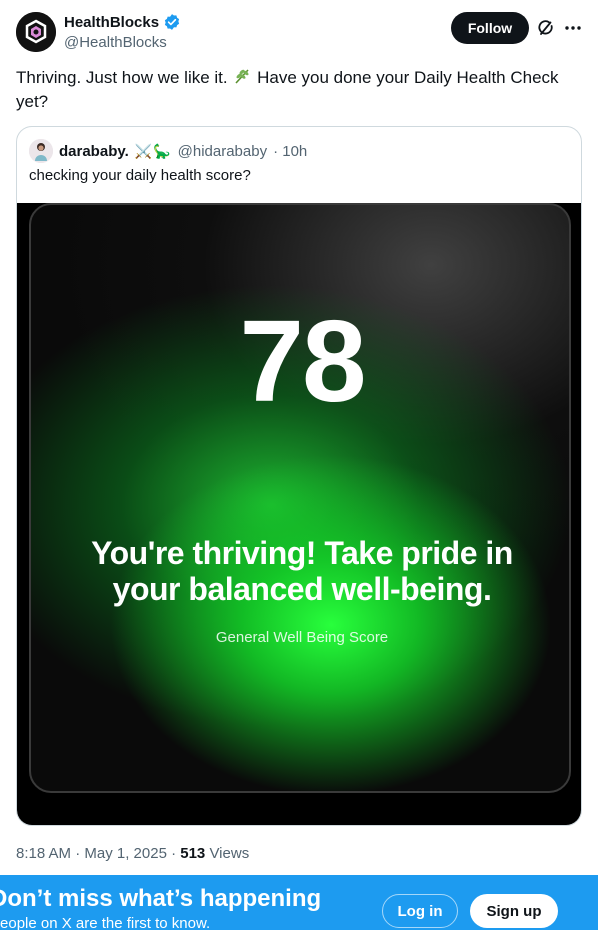  I want to click on herb-icon, so click(242, 76).